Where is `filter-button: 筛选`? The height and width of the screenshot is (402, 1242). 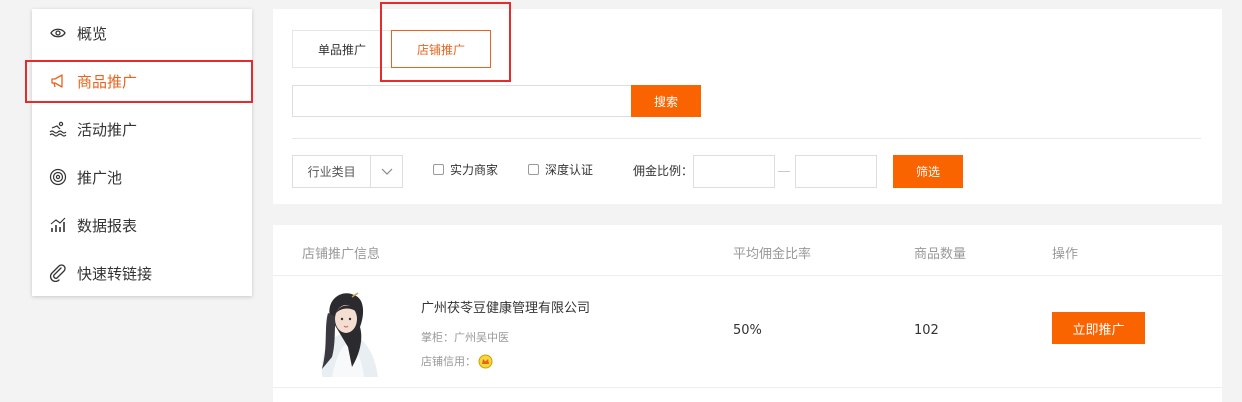 filter-button: 筛选 is located at coordinates (928, 171).